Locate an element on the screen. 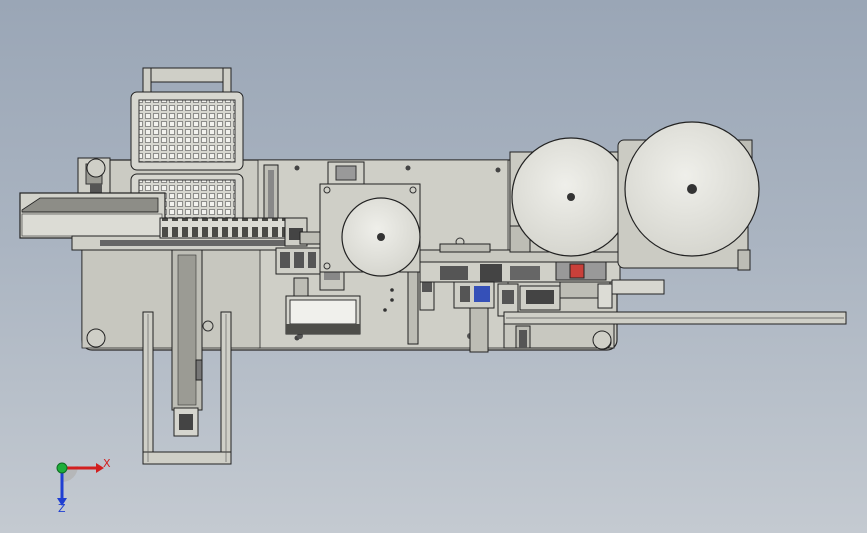  coordinate-triad-icon is located at coordinates (80, 484).